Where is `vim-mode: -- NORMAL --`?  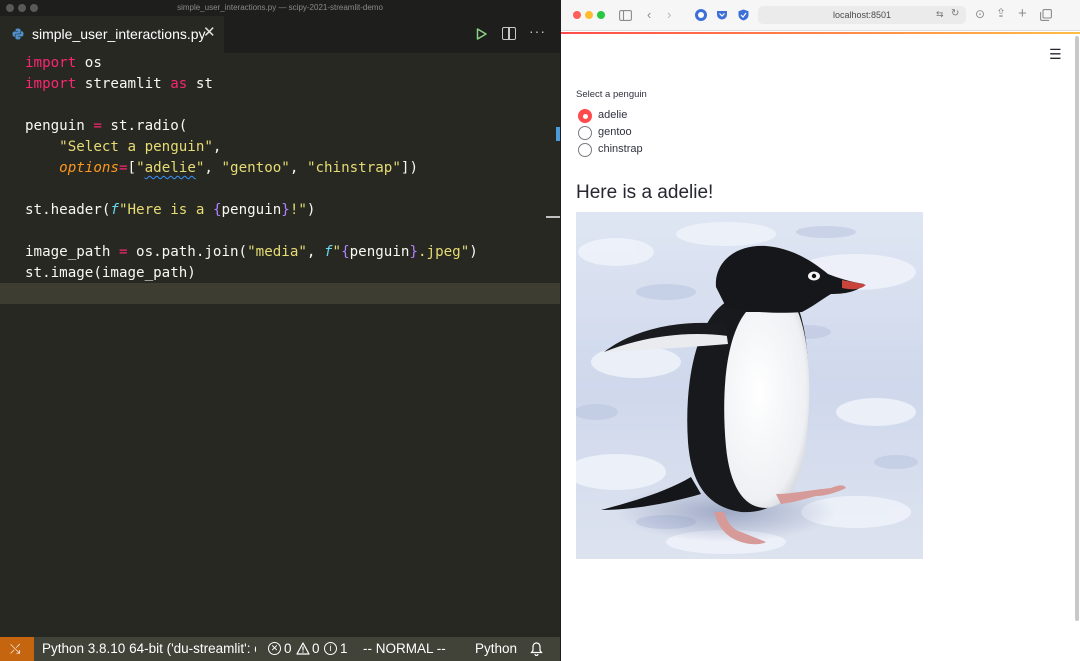 vim-mode: -- NORMAL -- is located at coordinates (404, 648).